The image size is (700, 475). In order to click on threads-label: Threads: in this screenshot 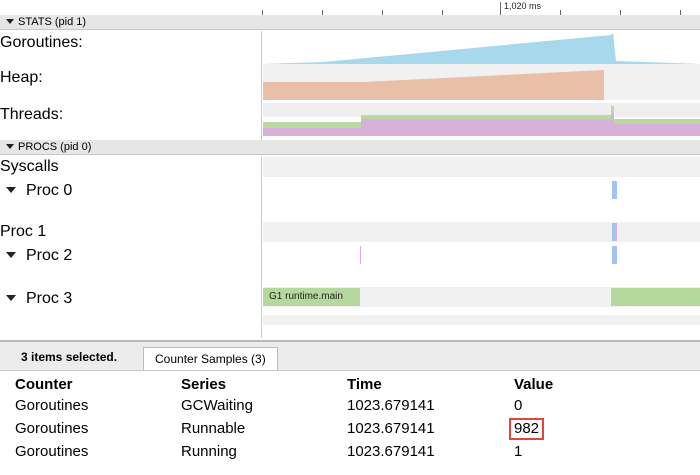, I will do `click(32, 114)`.